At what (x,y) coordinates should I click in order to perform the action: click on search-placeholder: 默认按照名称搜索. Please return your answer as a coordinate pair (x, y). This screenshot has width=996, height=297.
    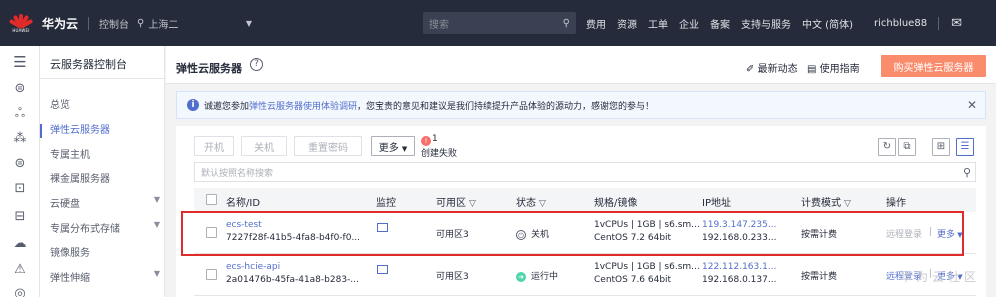
    Looking at the image, I should click on (237, 173).